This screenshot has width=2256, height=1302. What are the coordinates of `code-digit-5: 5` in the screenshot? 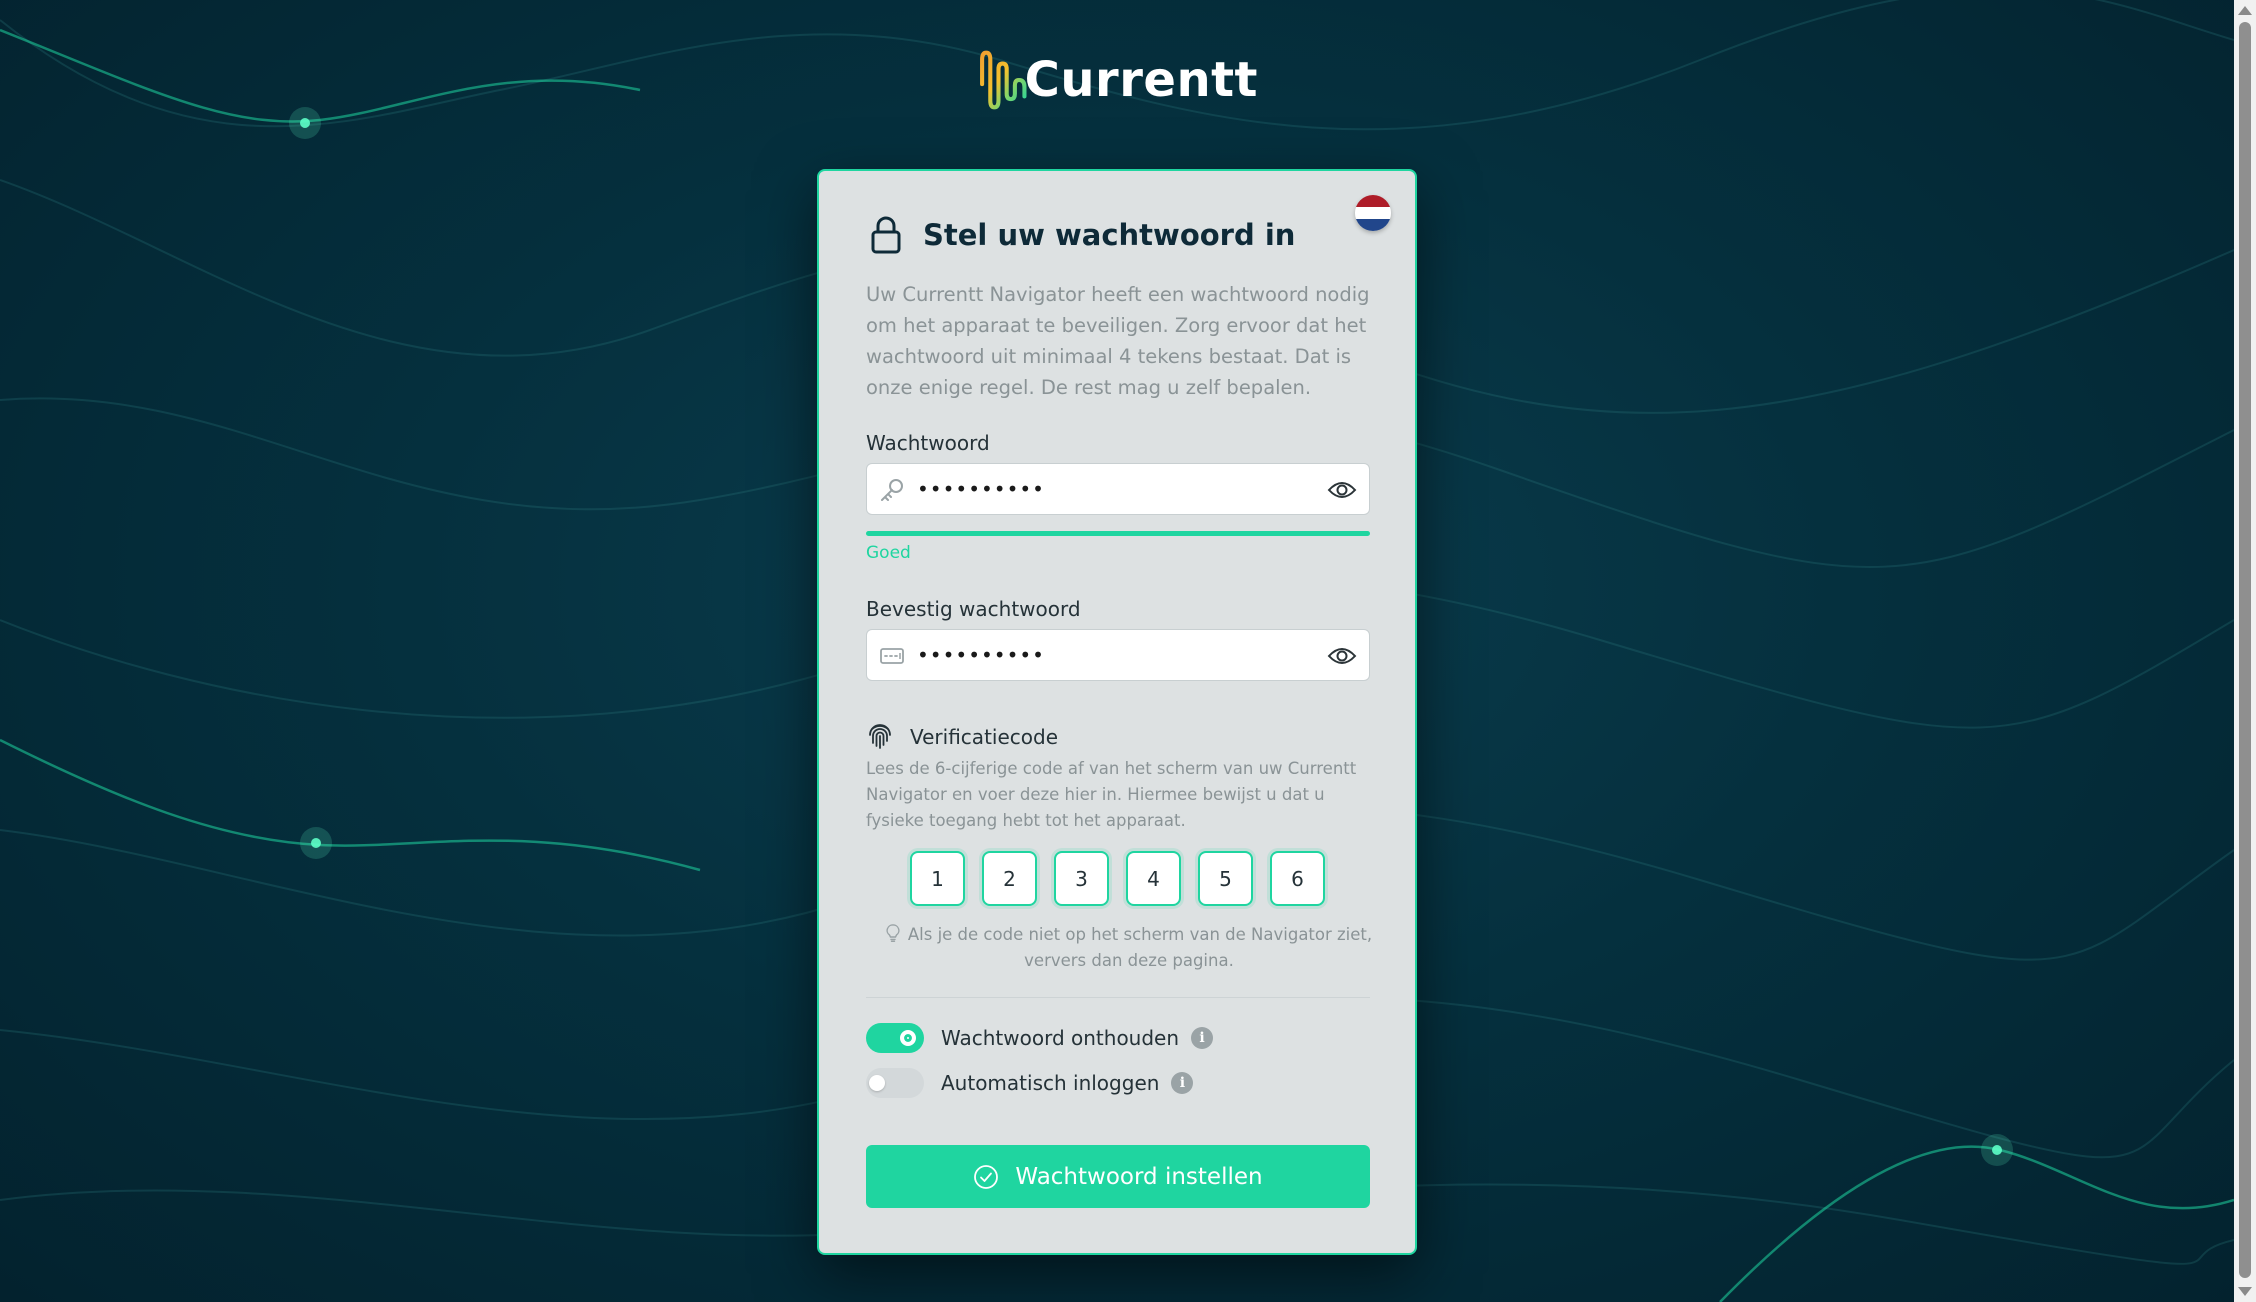 It's located at (1225, 878).